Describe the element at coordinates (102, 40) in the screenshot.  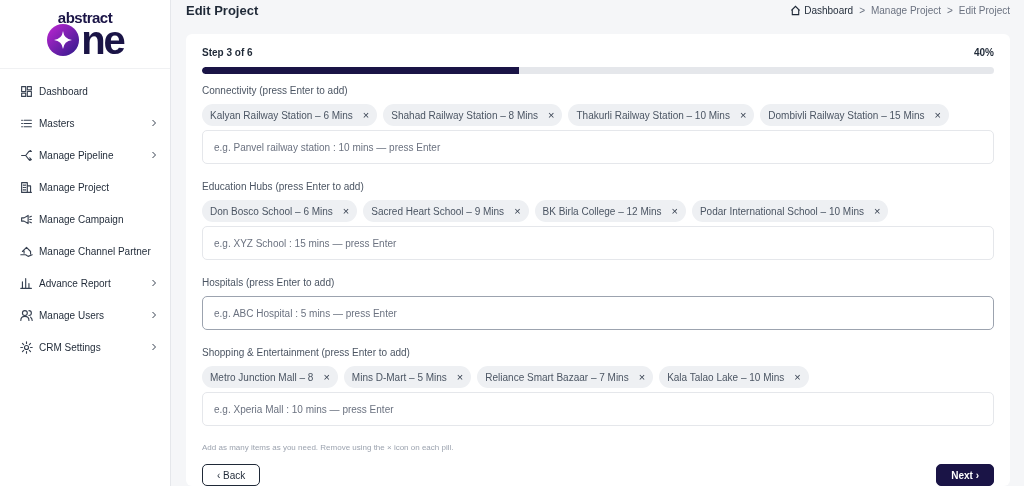
I see `logo-text: ne` at that location.